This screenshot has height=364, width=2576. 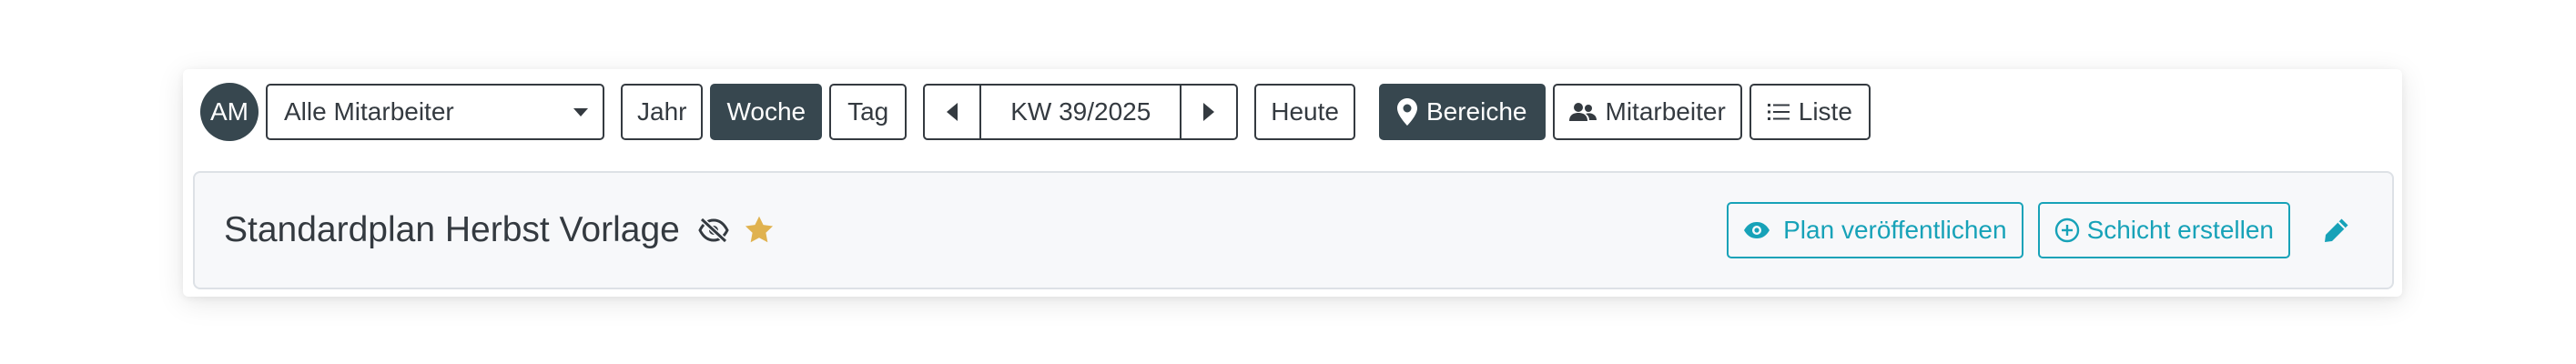 What do you see at coordinates (759, 231) in the screenshot?
I see `star-icon` at bounding box center [759, 231].